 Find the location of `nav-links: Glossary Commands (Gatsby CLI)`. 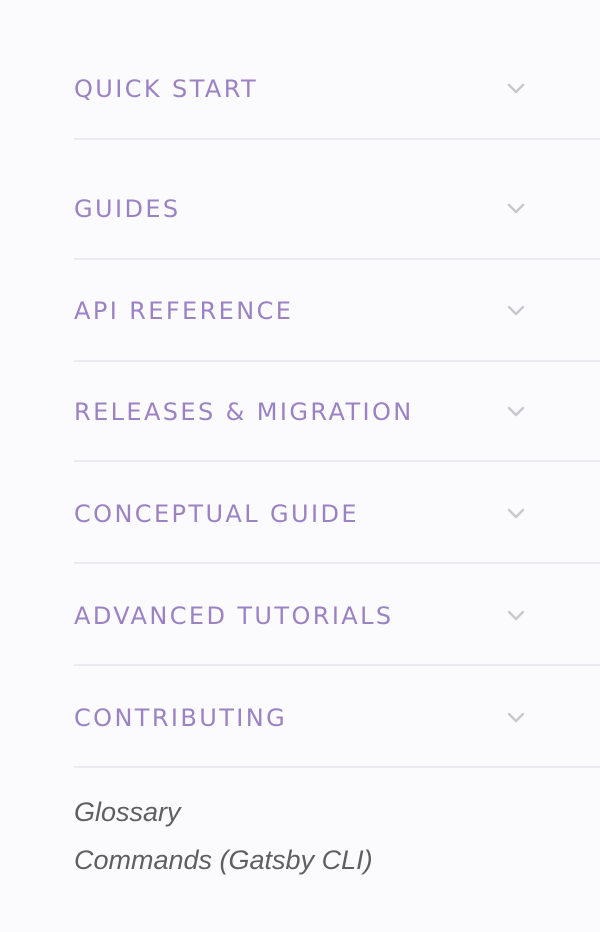

nav-links: Glossary Commands (Gatsby CLI) is located at coordinates (337, 836).